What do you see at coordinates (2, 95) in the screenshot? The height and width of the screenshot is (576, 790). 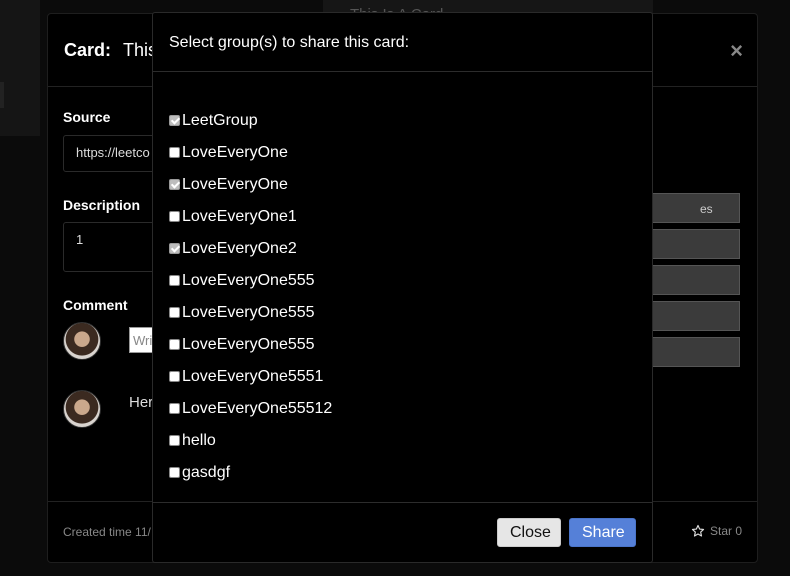 I see `background-sidebar-item` at bounding box center [2, 95].